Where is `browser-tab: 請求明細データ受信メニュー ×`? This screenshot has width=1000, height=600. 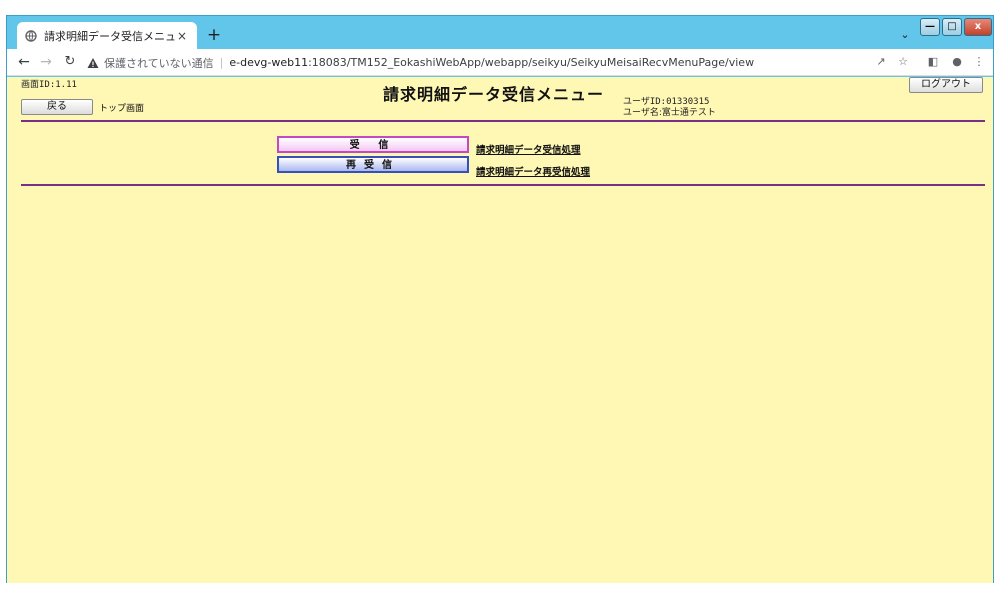
browser-tab: 請求明細データ受信メニュー × is located at coordinates (107, 35).